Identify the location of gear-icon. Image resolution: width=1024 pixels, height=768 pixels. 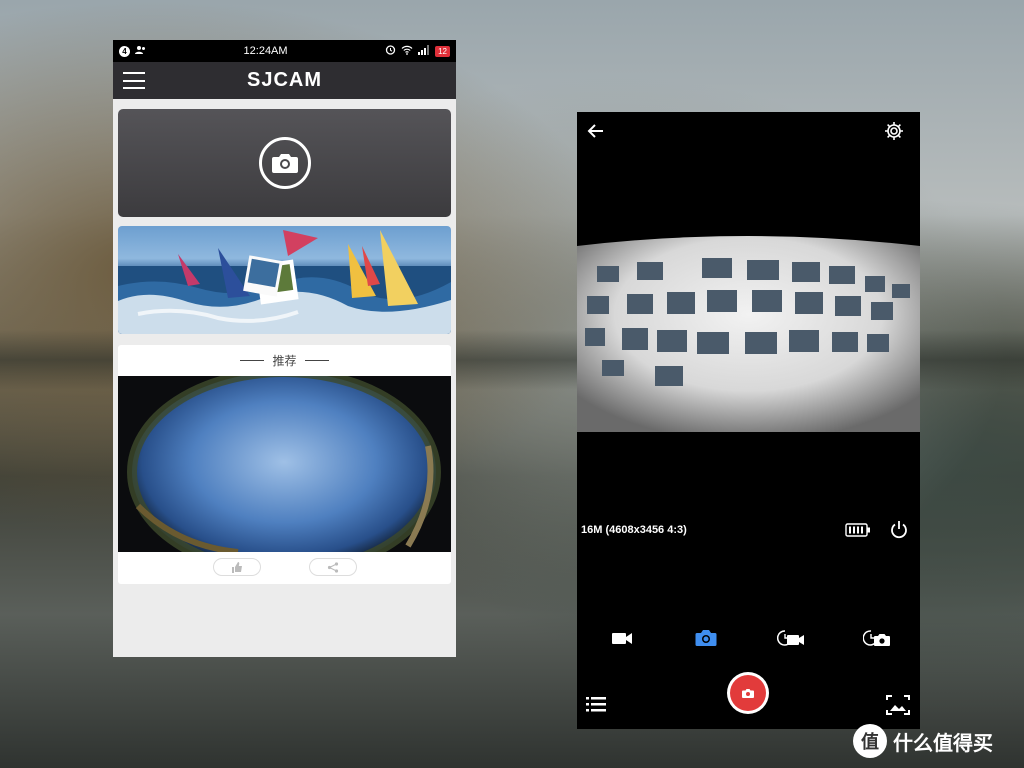
(894, 131).